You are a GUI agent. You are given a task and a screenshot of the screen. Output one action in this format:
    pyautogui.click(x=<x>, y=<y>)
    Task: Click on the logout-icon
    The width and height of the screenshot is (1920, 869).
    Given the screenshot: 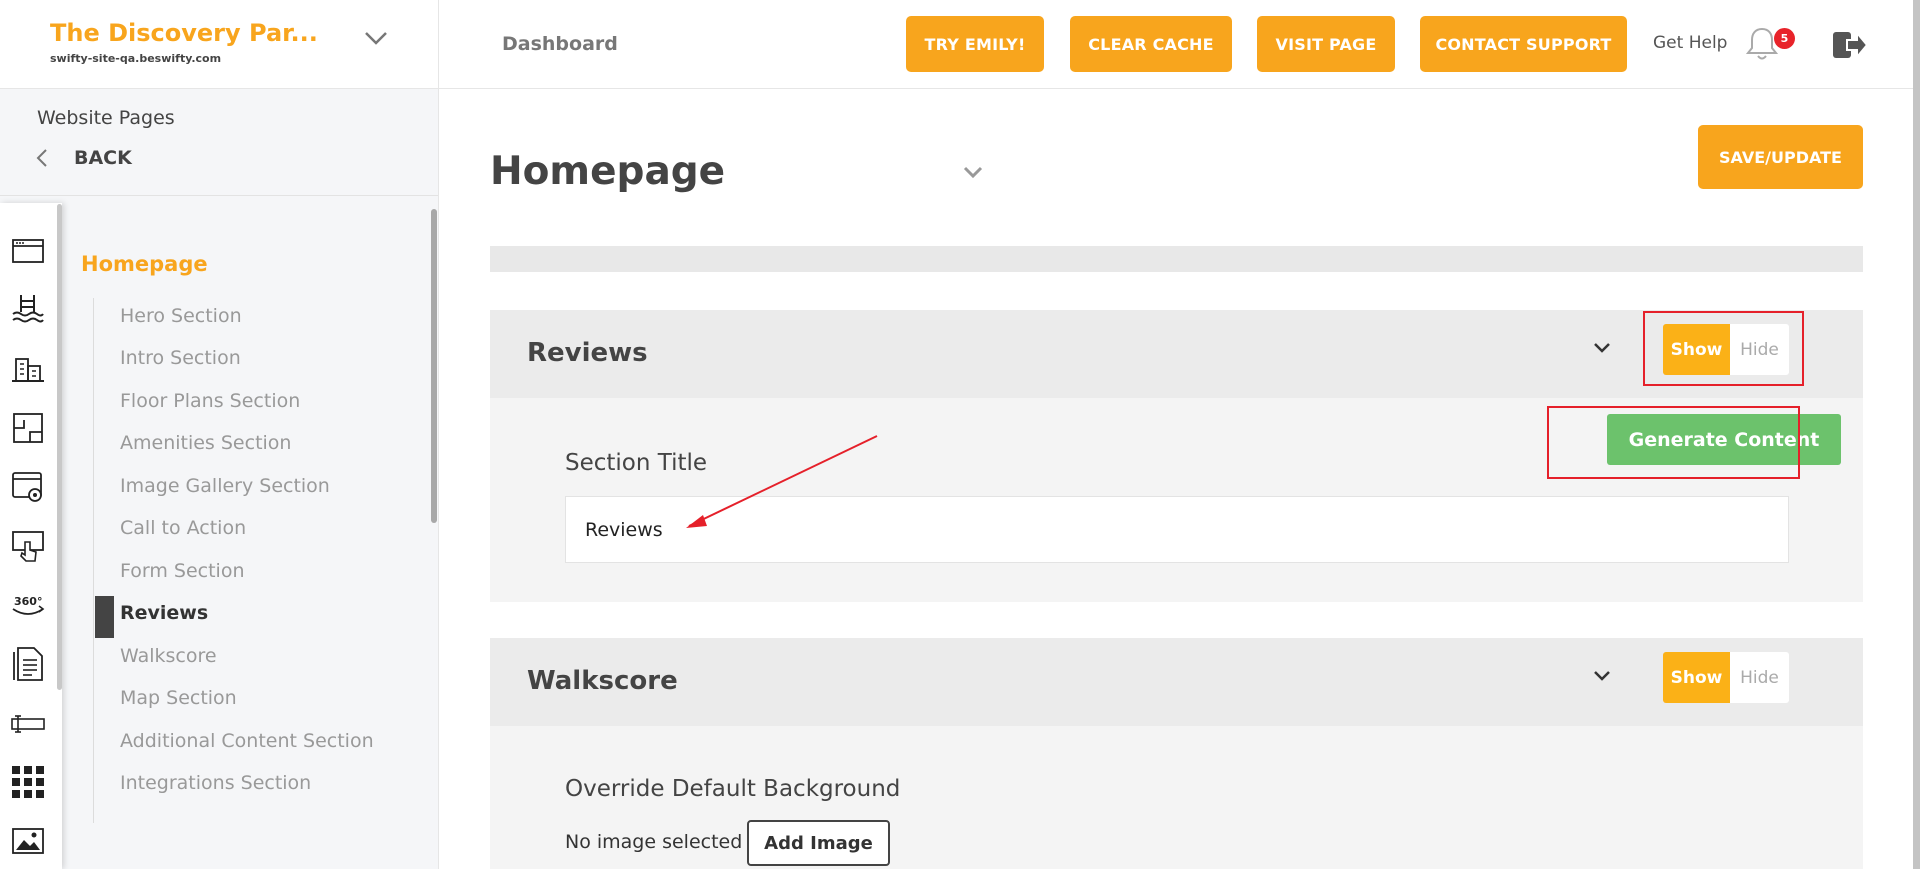 What is the action you would take?
    pyautogui.click(x=1850, y=45)
    